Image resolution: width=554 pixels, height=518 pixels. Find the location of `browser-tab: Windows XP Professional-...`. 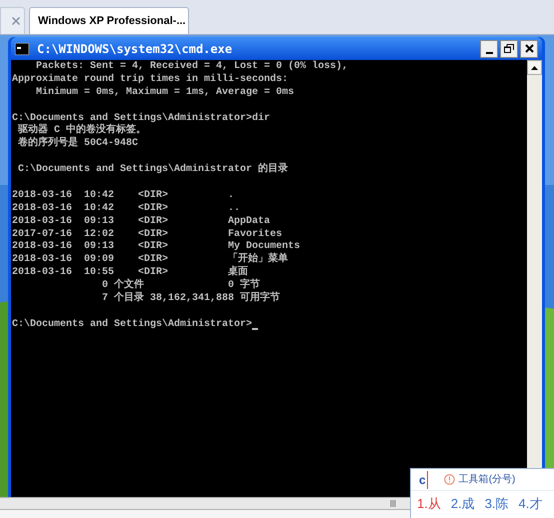

browser-tab: Windows XP Professional-... is located at coordinates (109, 20).